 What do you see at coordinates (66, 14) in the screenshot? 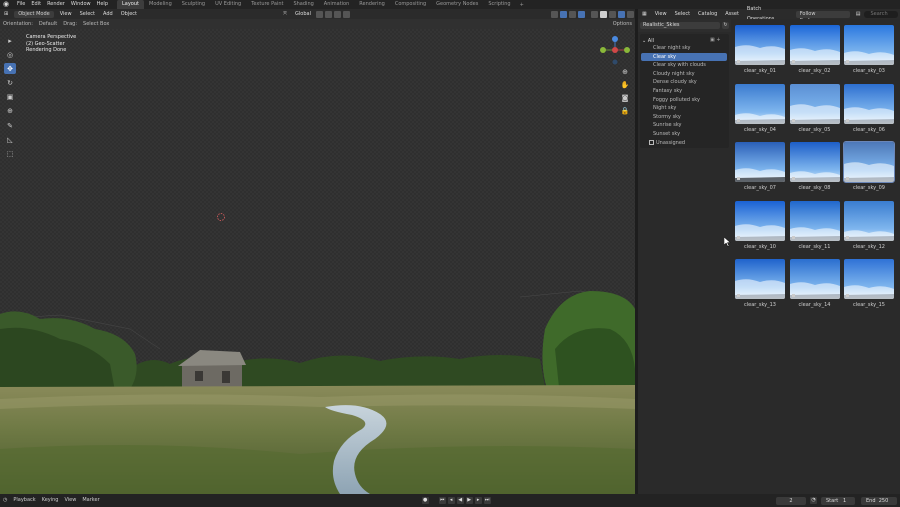
I see `viewport-menu-view: View` at bounding box center [66, 14].